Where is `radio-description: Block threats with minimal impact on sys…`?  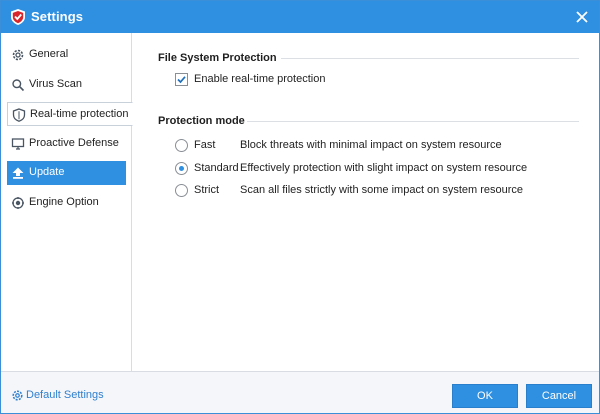 radio-description: Block threats with minimal impact on sys… is located at coordinates (371, 145).